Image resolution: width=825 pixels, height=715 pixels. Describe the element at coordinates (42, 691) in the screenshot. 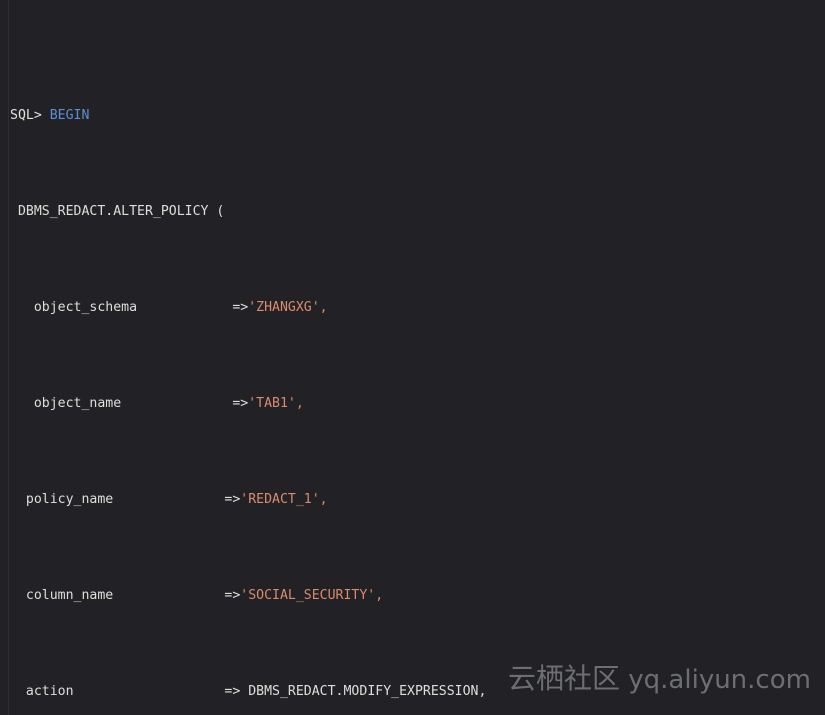

I see `param-name-action: action` at that location.